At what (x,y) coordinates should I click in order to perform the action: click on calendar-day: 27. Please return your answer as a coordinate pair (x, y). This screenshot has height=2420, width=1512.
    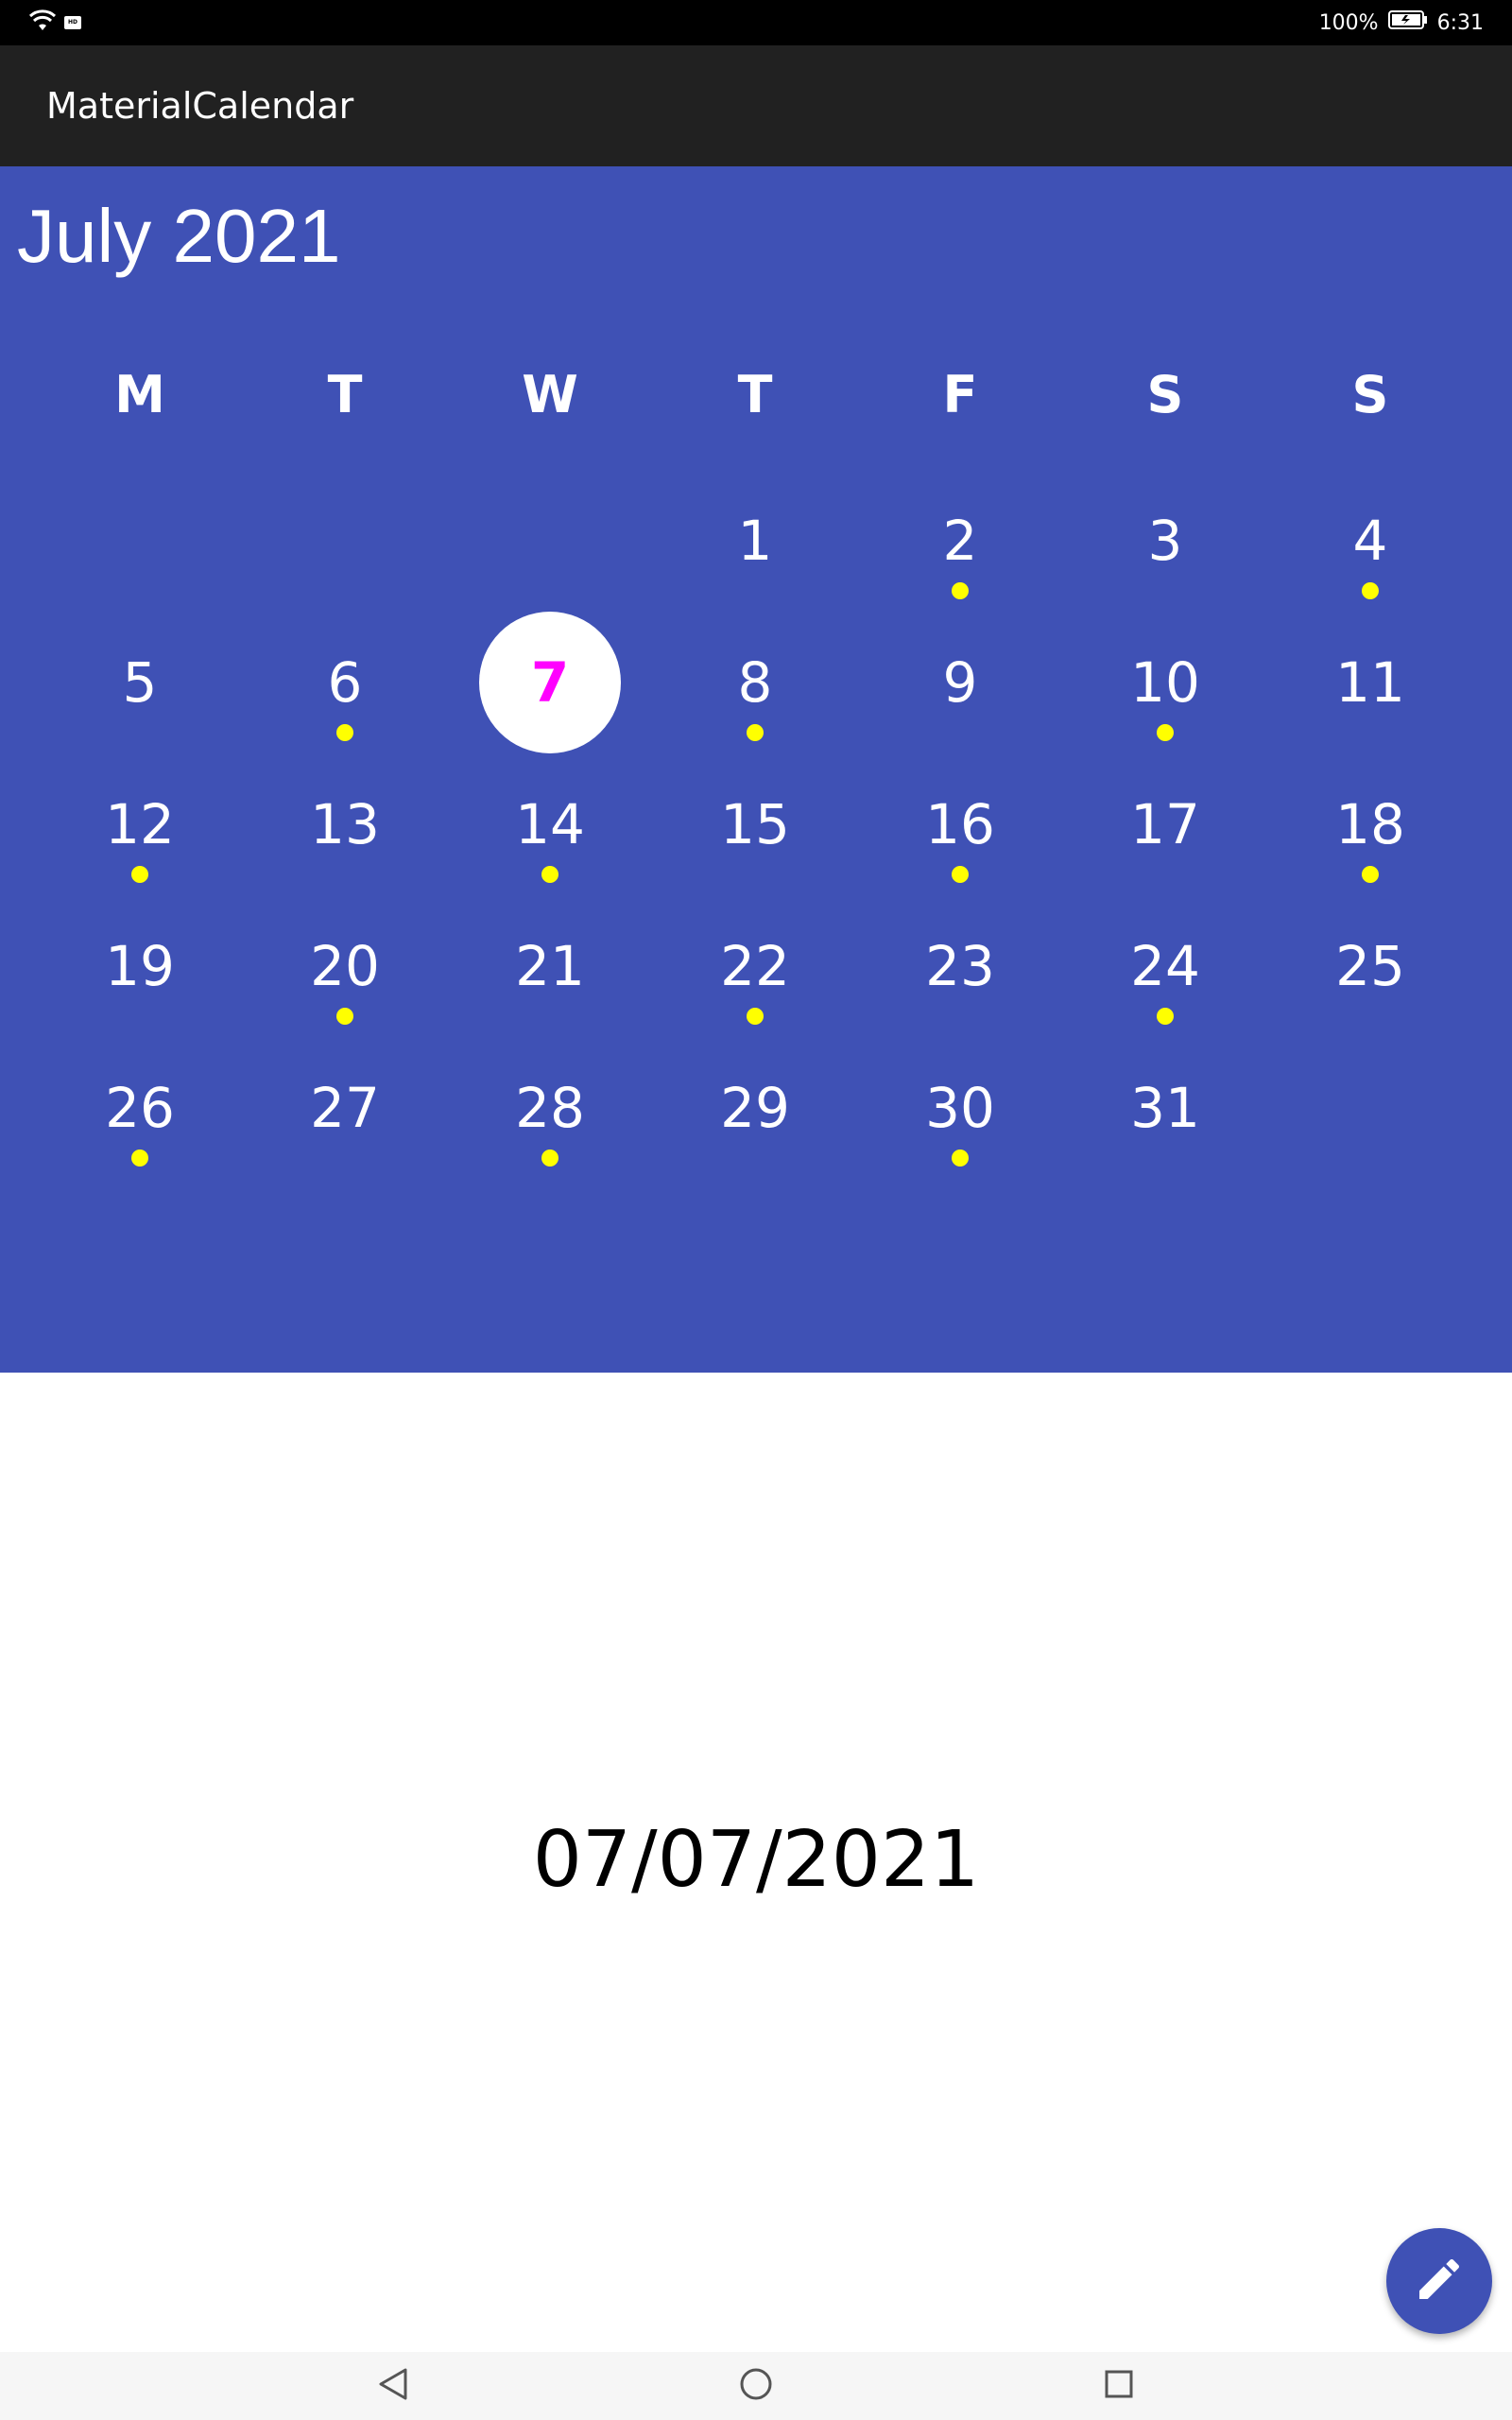
    Looking at the image, I should click on (345, 1108).